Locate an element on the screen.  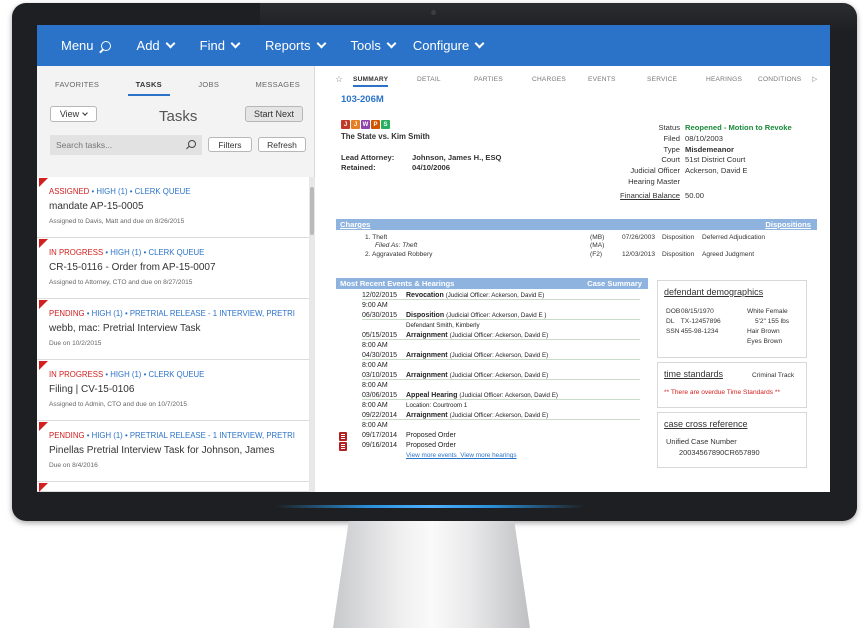
demographics-title: defendant demographics is located at coordinates (732, 289).